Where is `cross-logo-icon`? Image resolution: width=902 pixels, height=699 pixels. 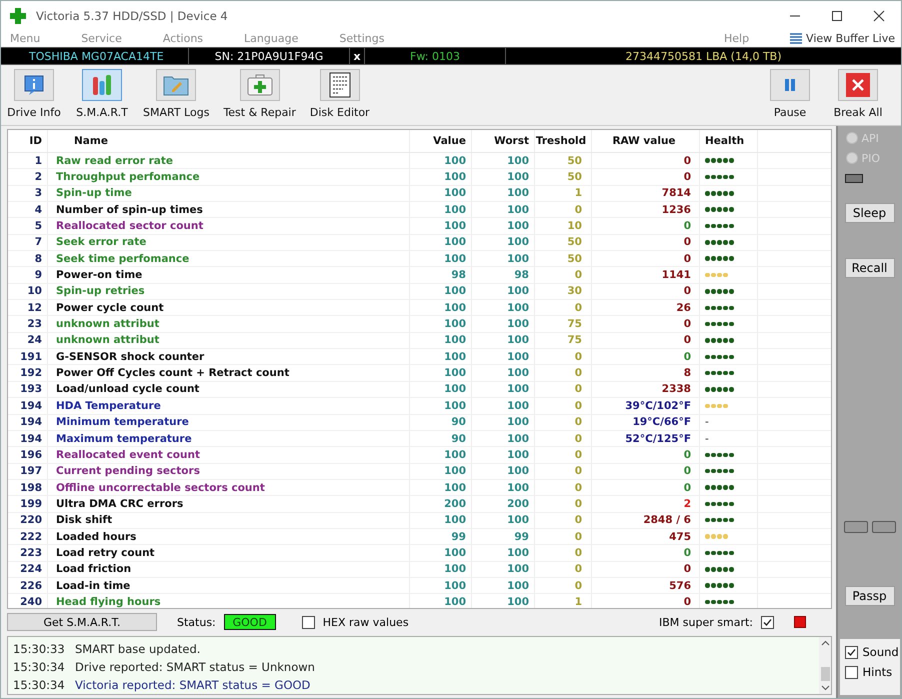 cross-logo-icon is located at coordinates (18, 16).